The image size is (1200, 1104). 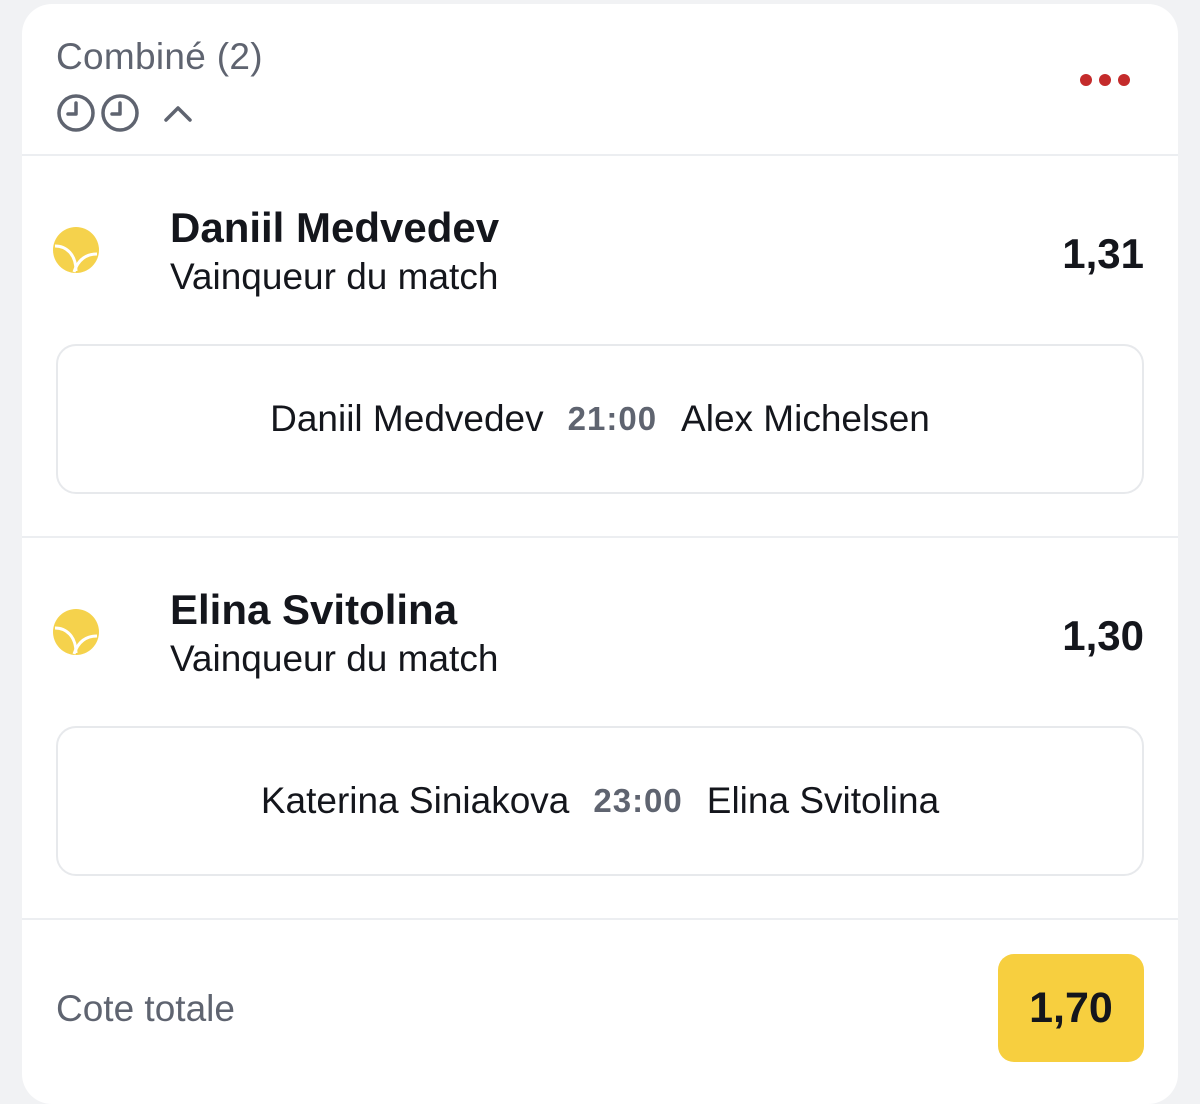 What do you see at coordinates (314, 609) in the screenshot?
I see `selection-name: Elina Svitolina` at bounding box center [314, 609].